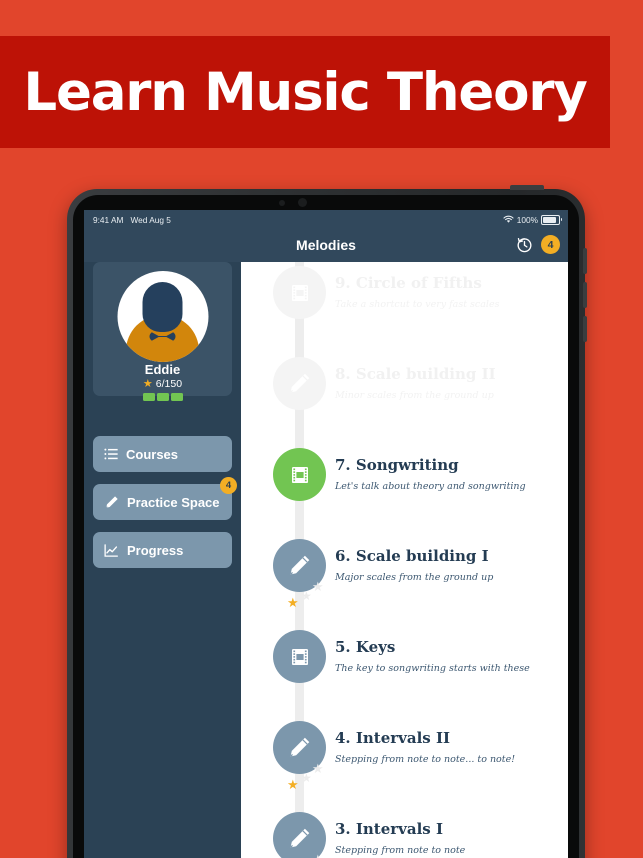 The height and width of the screenshot is (858, 643). Describe the element at coordinates (228, 485) in the screenshot. I see `practice-space-badge: 4` at that location.